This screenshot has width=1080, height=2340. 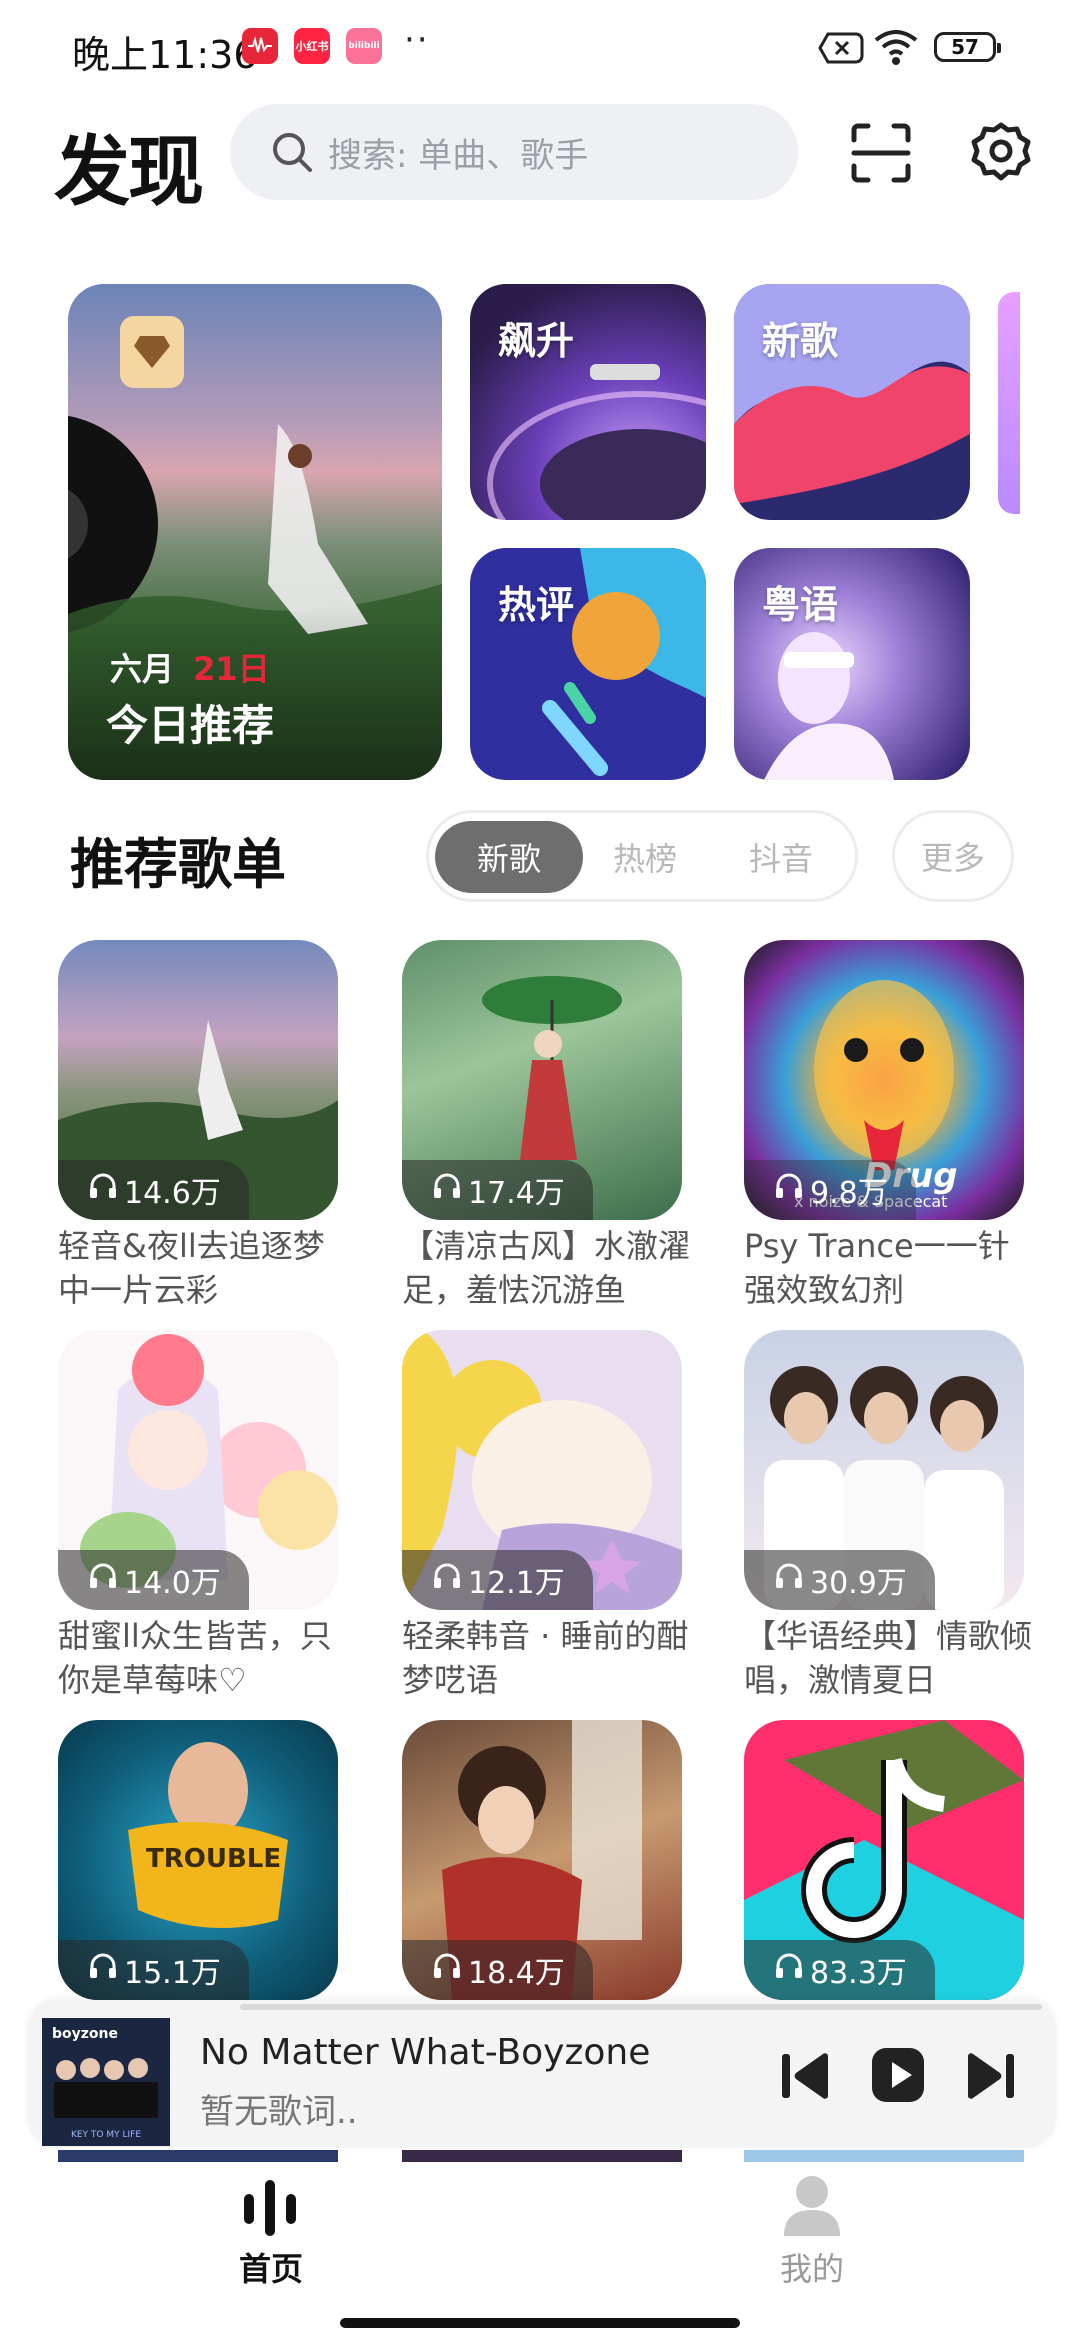 I want to click on daily-label: 今日推荐, so click(x=190, y=725).